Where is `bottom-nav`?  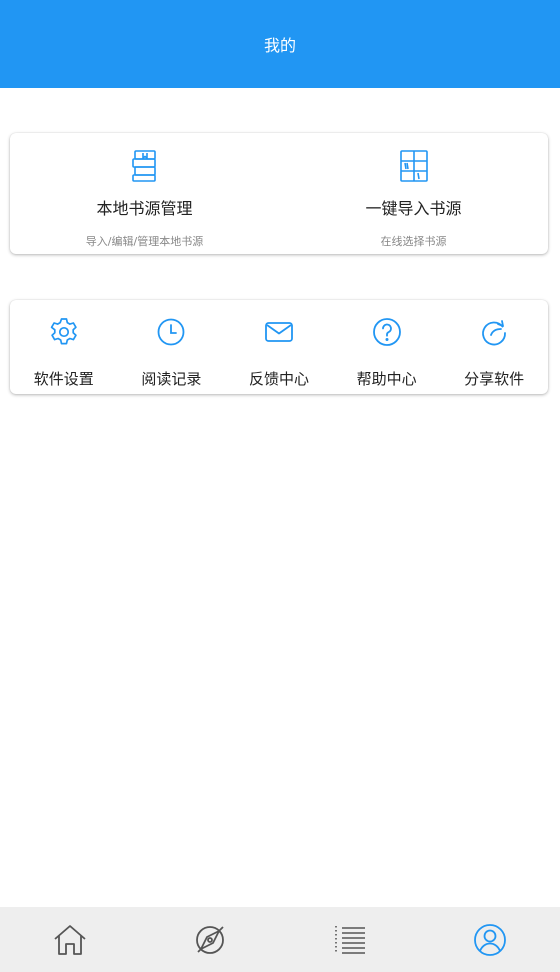 bottom-nav is located at coordinates (280, 939).